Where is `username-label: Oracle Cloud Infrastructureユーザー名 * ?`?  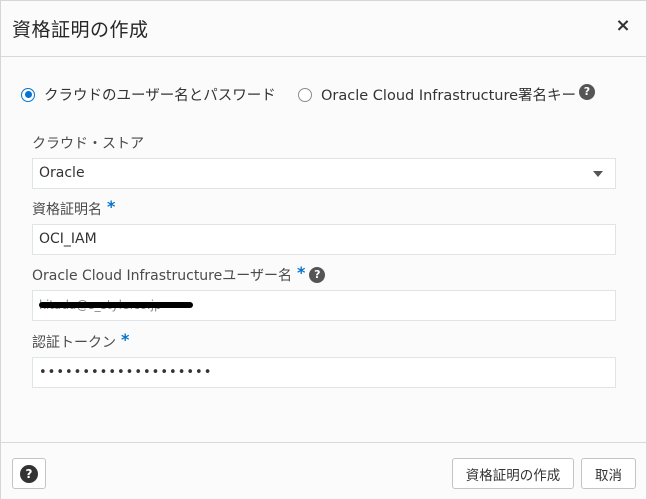 username-label: Oracle Cloud Infrastructureユーザー名 * ? is located at coordinates (179, 273).